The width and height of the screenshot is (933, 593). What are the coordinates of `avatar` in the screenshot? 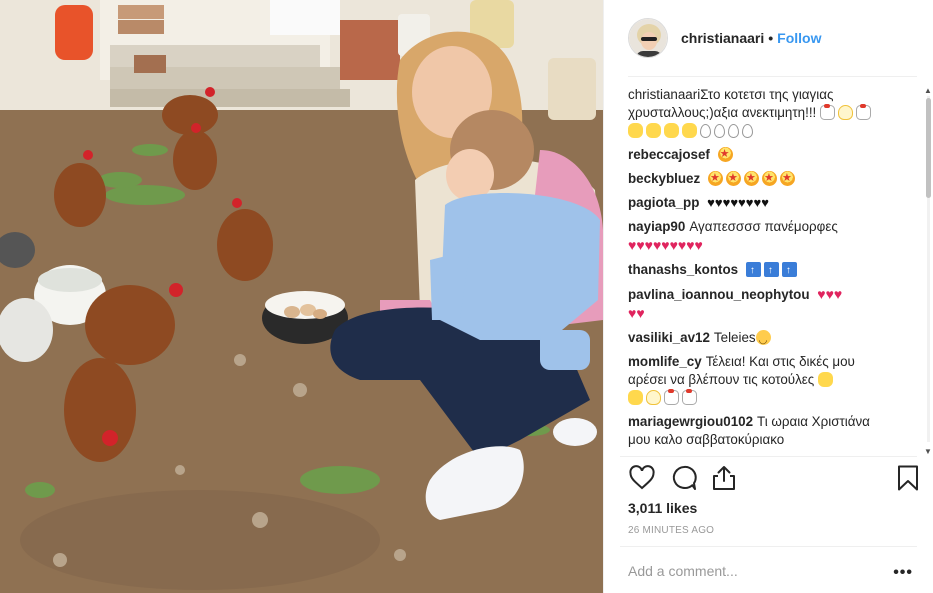 It's located at (648, 38).